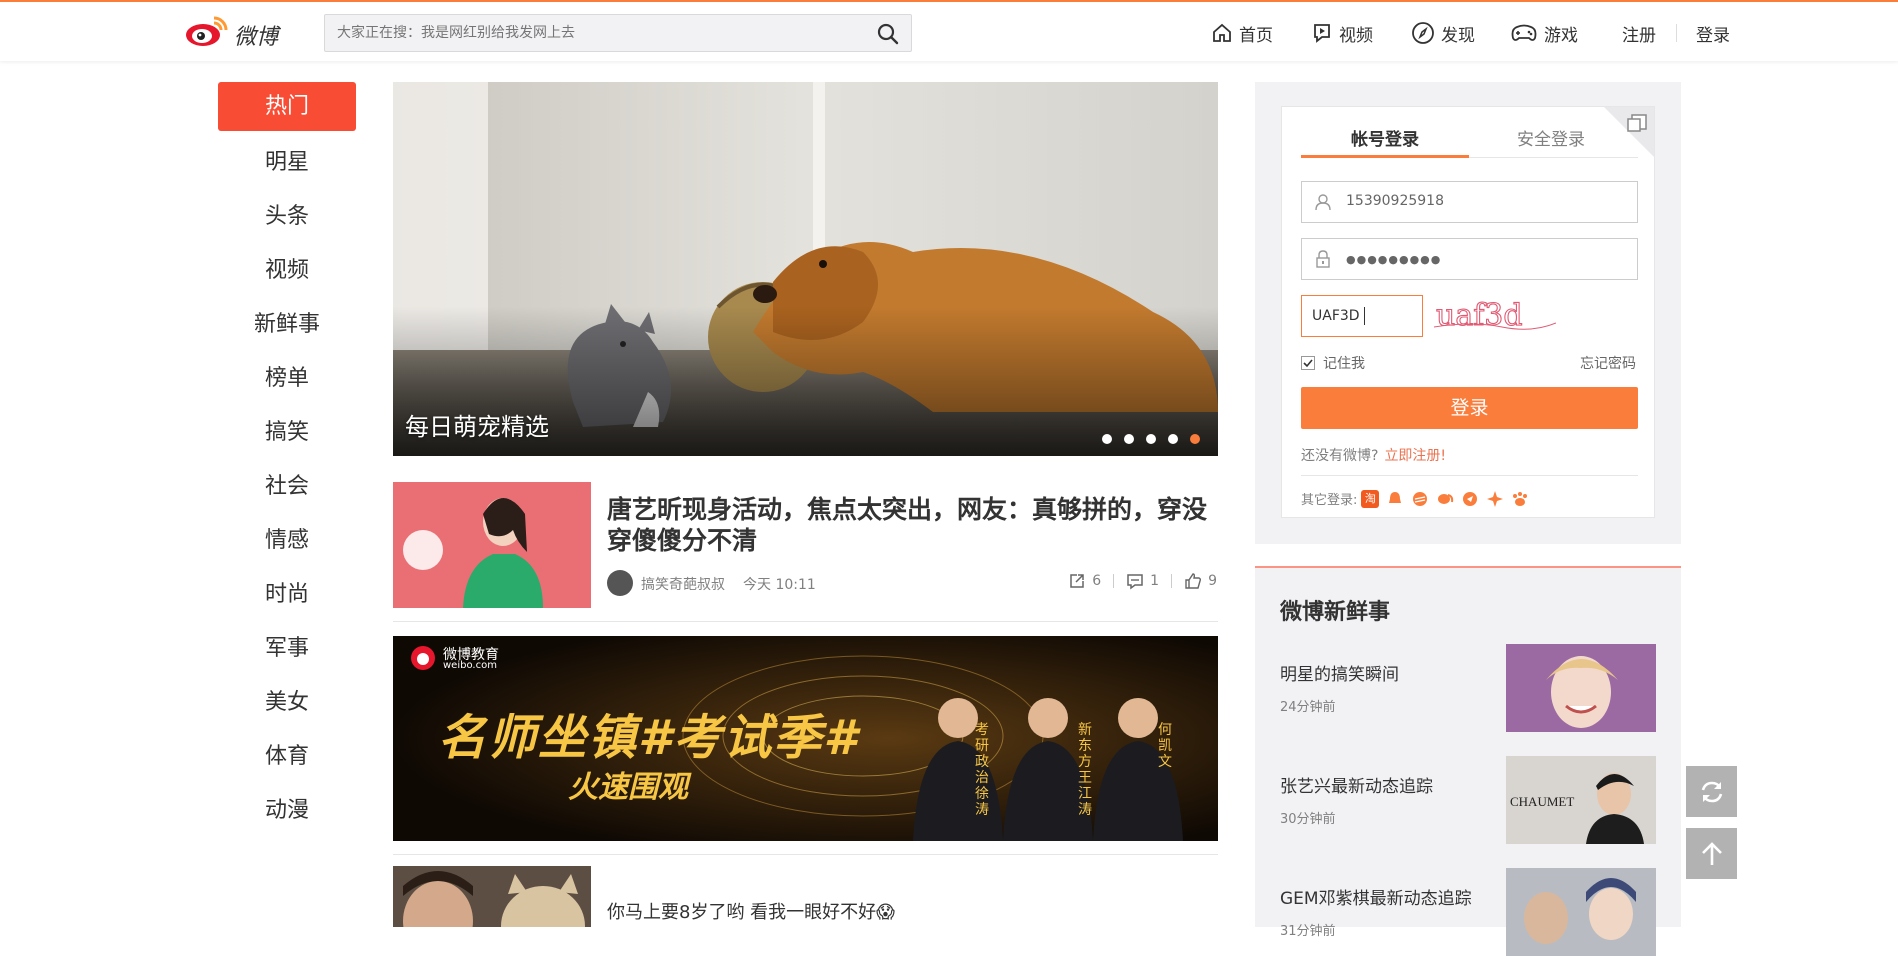  I want to click on refresh-button, so click(1711, 791).